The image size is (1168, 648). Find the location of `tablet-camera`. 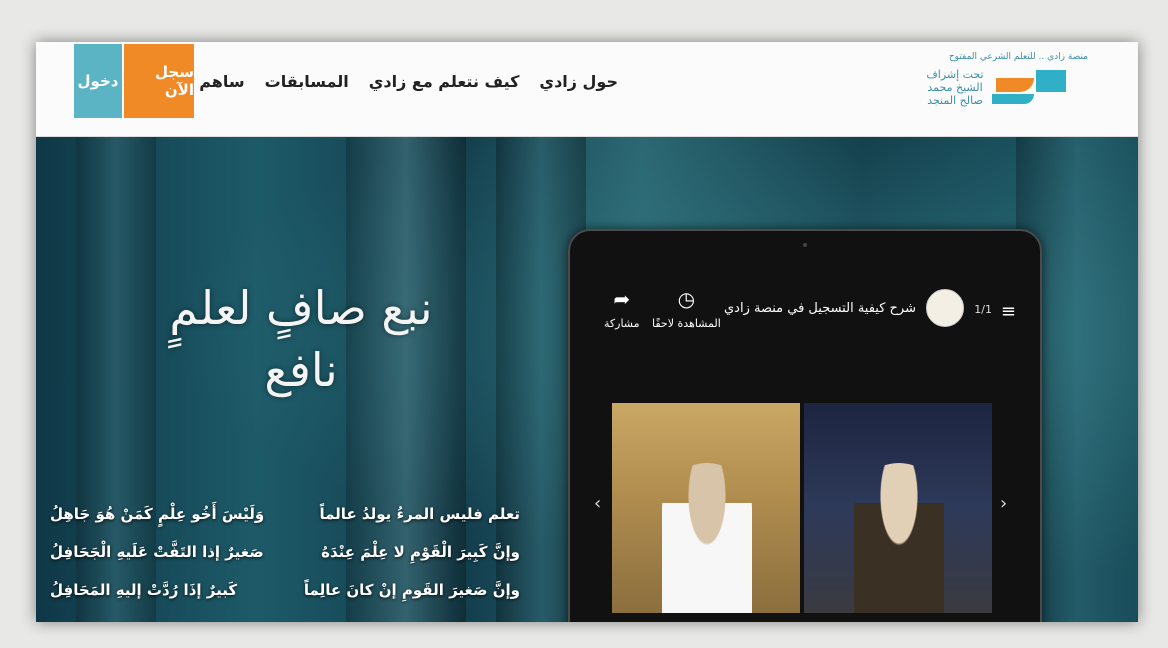

tablet-camera is located at coordinates (805, 245).